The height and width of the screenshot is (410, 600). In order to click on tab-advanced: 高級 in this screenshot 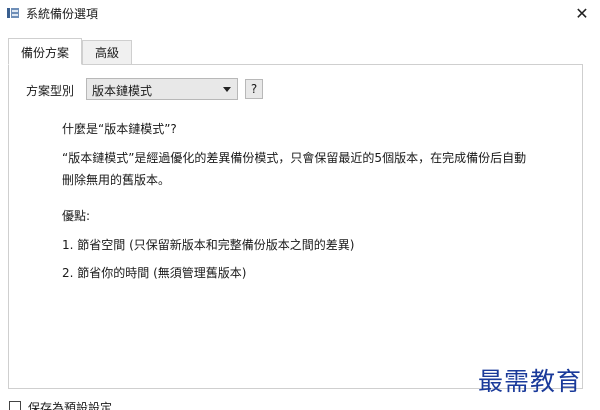, I will do `click(107, 52)`.